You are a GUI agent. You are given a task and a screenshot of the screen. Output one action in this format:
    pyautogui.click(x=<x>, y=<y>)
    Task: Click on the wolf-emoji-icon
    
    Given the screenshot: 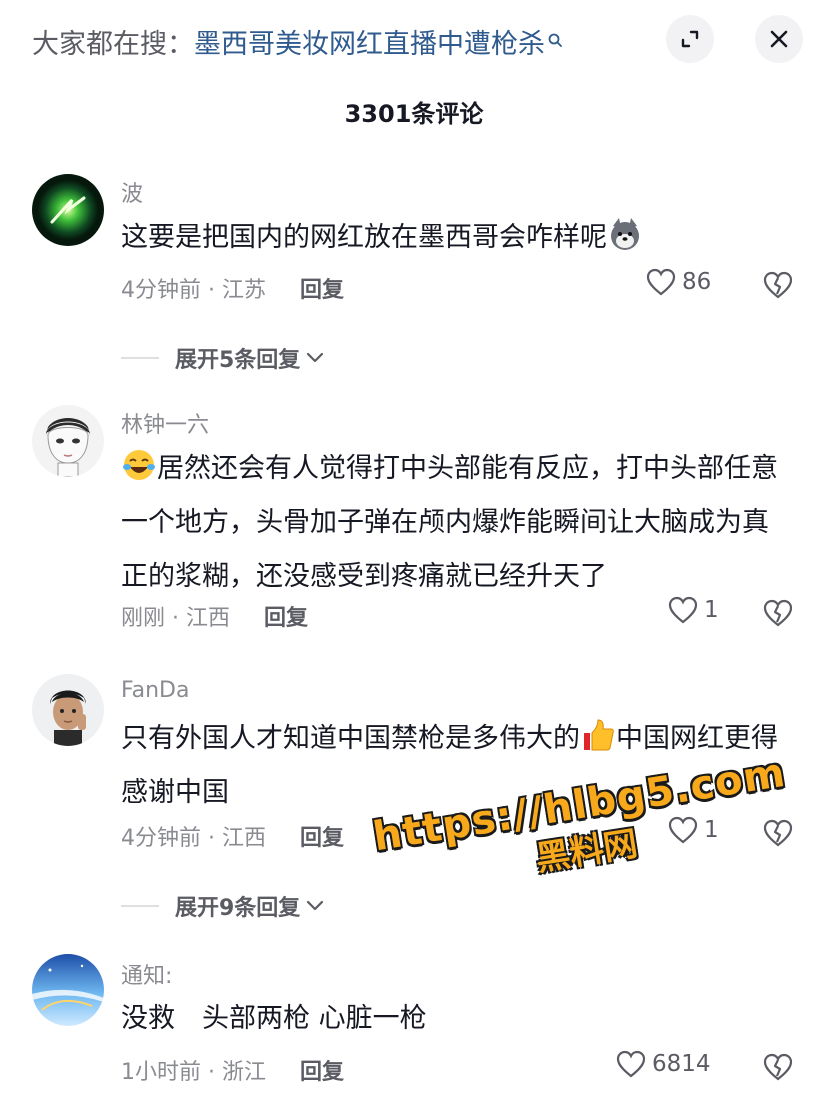 What is the action you would take?
    pyautogui.click(x=625, y=234)
    